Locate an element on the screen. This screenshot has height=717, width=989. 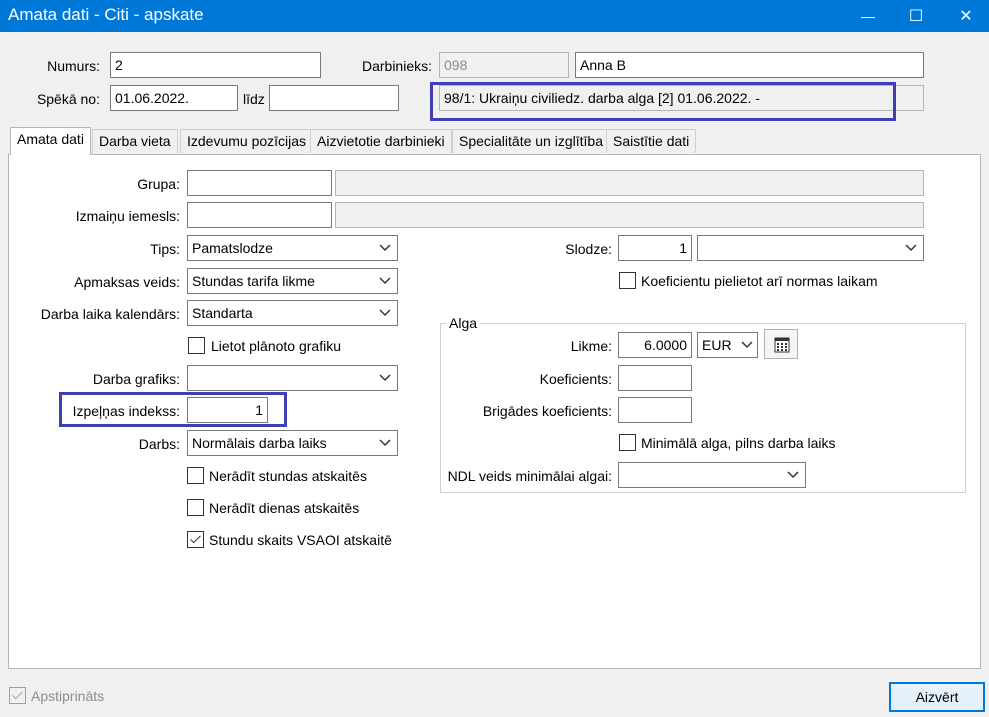
currency-value: EUR is located at coordinates (717, 345).